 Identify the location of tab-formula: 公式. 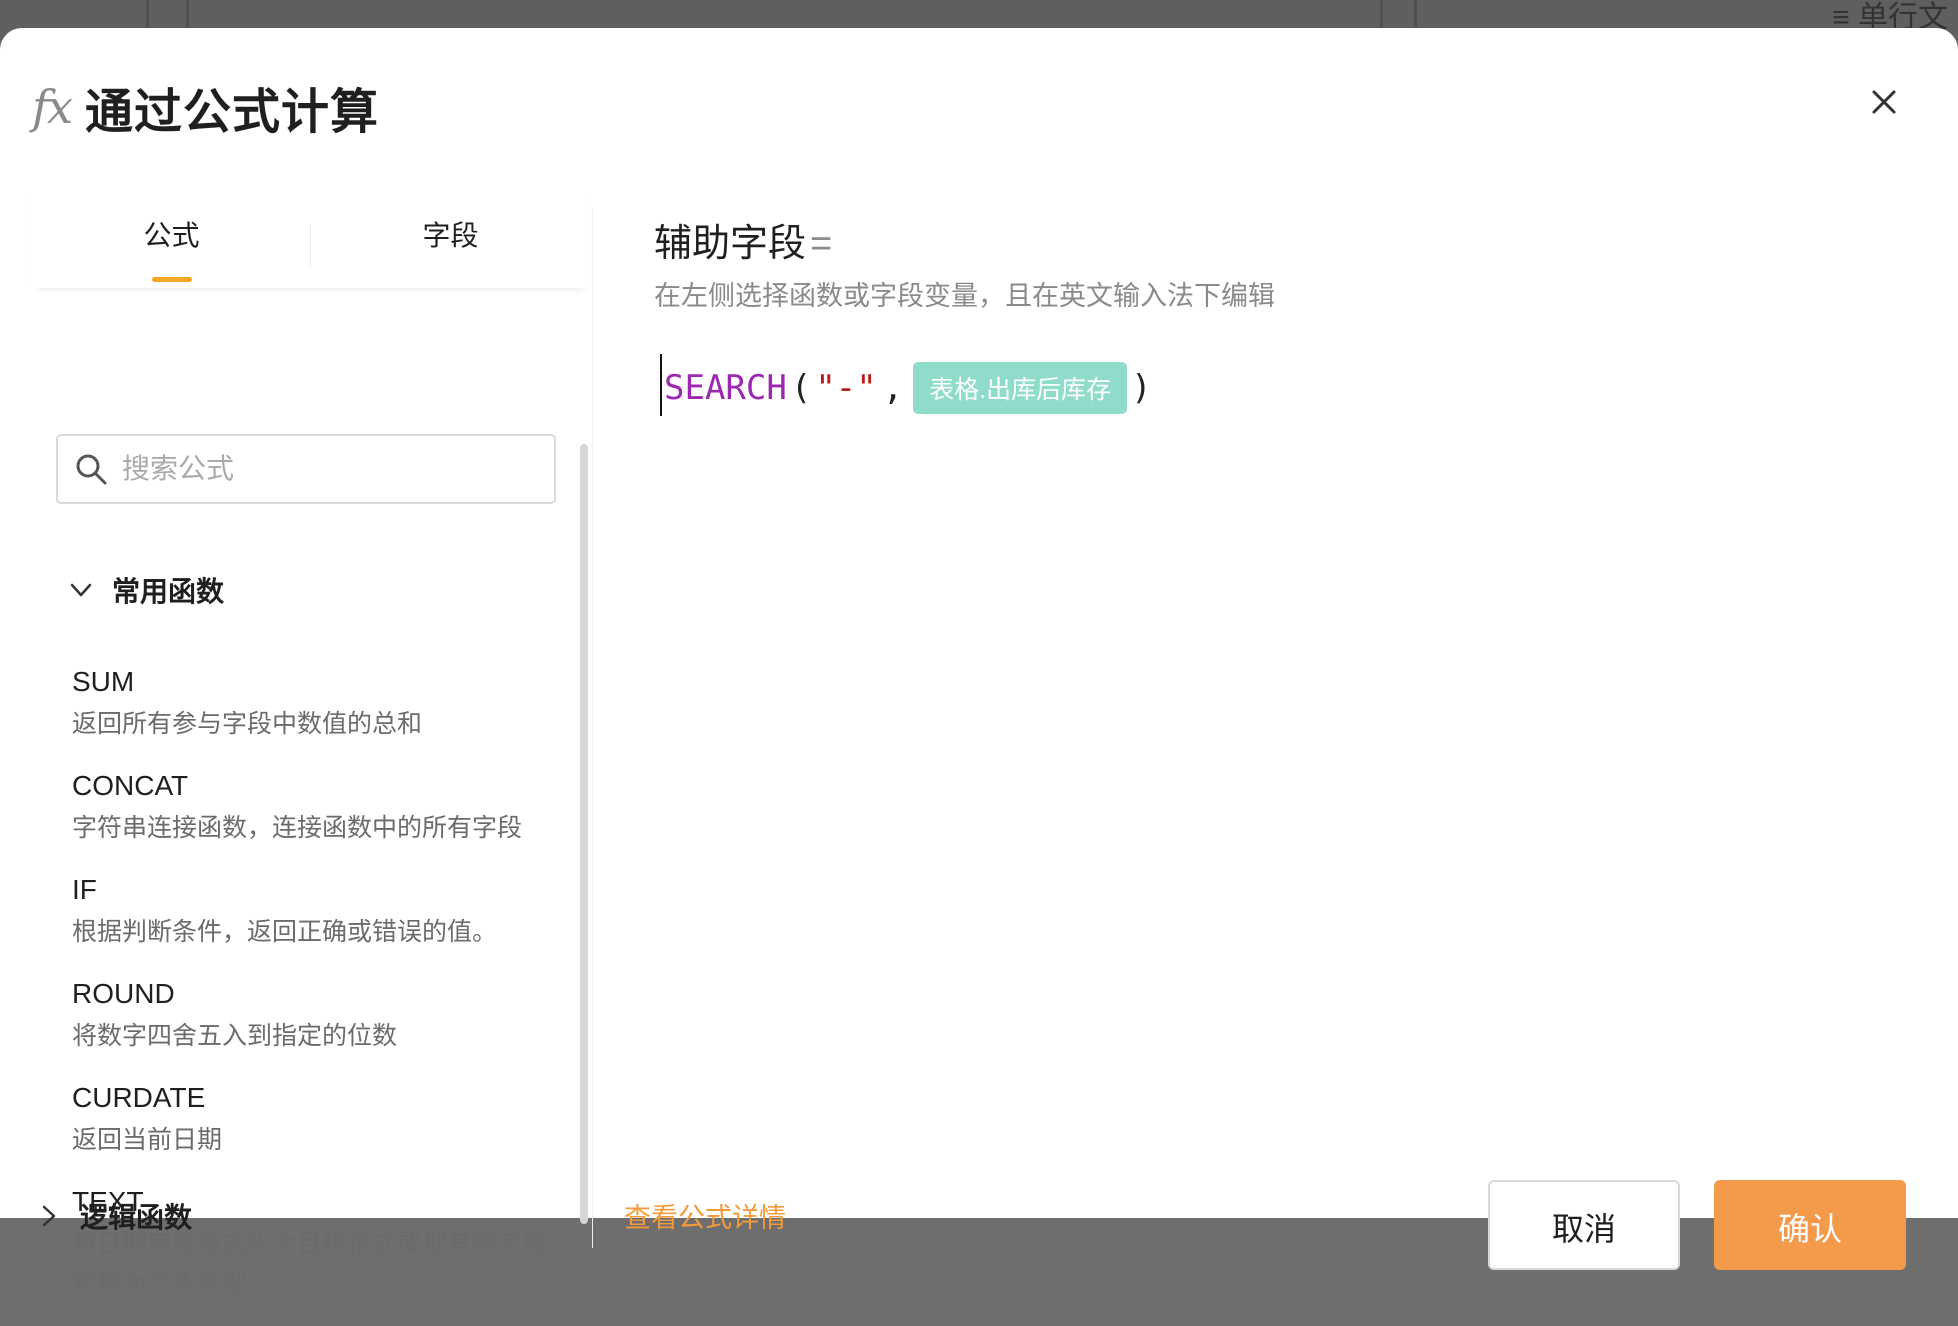
(171, 234).